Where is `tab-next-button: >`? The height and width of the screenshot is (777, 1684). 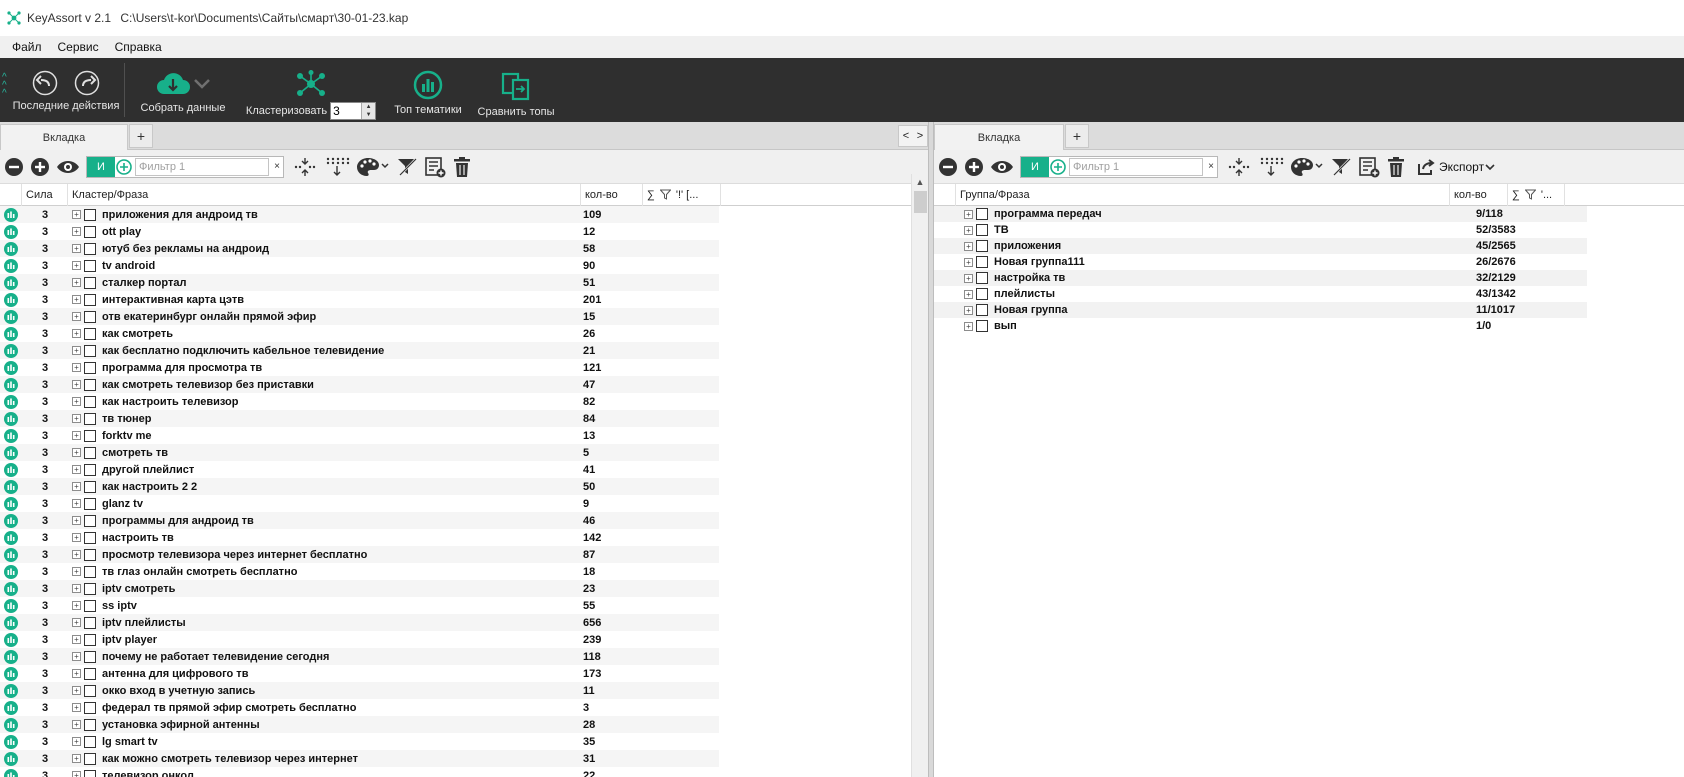
tab-next-button: > is located at coordinates (920, 136).